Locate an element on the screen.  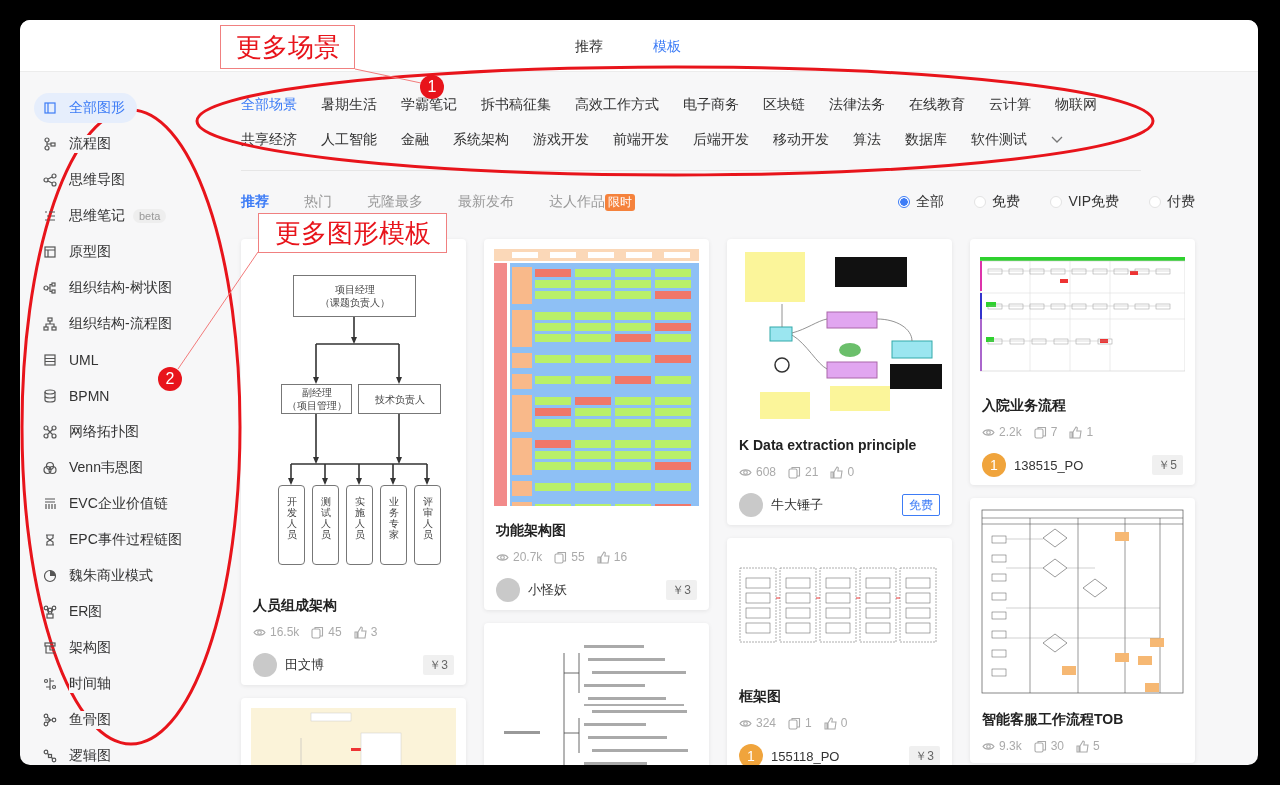
org-chart-node: 开发人员 is located at coordinates (291, 525).